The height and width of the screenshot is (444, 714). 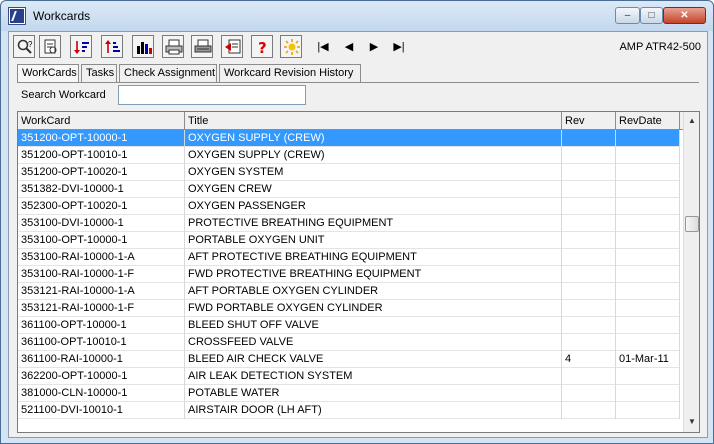 What do you see at coordinates (101, 223) in the screenshot?
I see `workcard-cell: 353100-DVI-10000-1` at bounding box center [101, 223].